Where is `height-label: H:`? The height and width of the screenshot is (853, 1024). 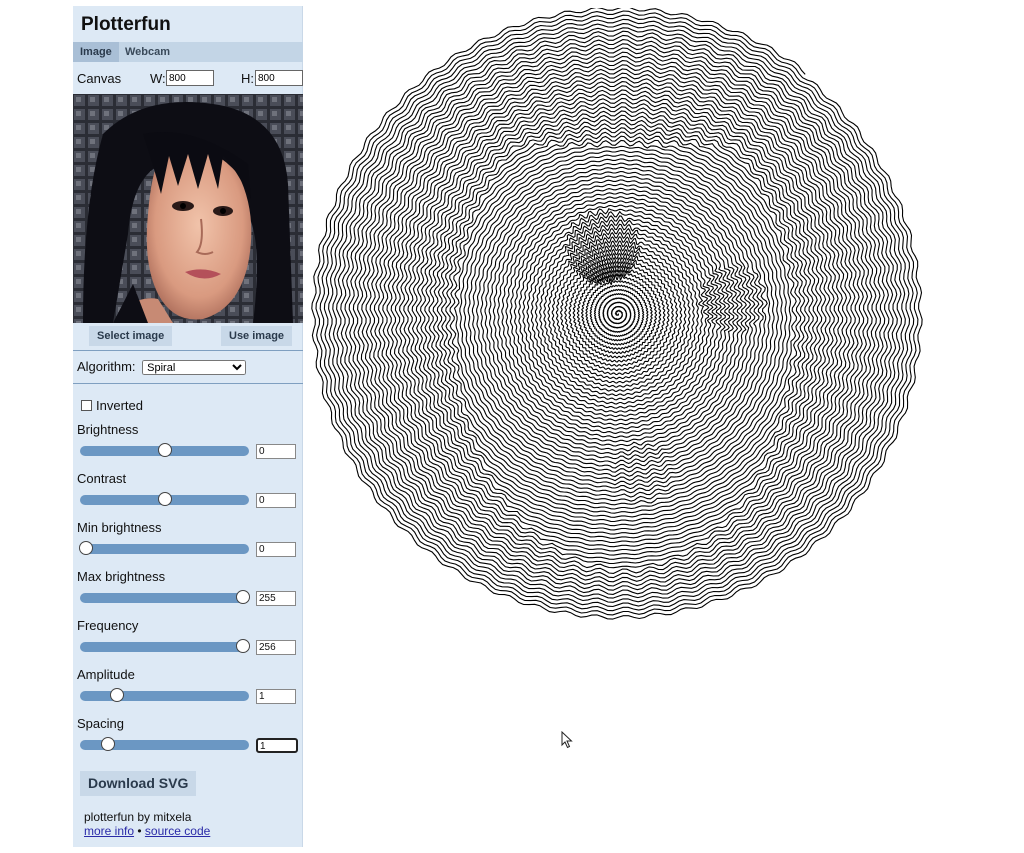 height-label: H: is located at coordinates (247, 78).